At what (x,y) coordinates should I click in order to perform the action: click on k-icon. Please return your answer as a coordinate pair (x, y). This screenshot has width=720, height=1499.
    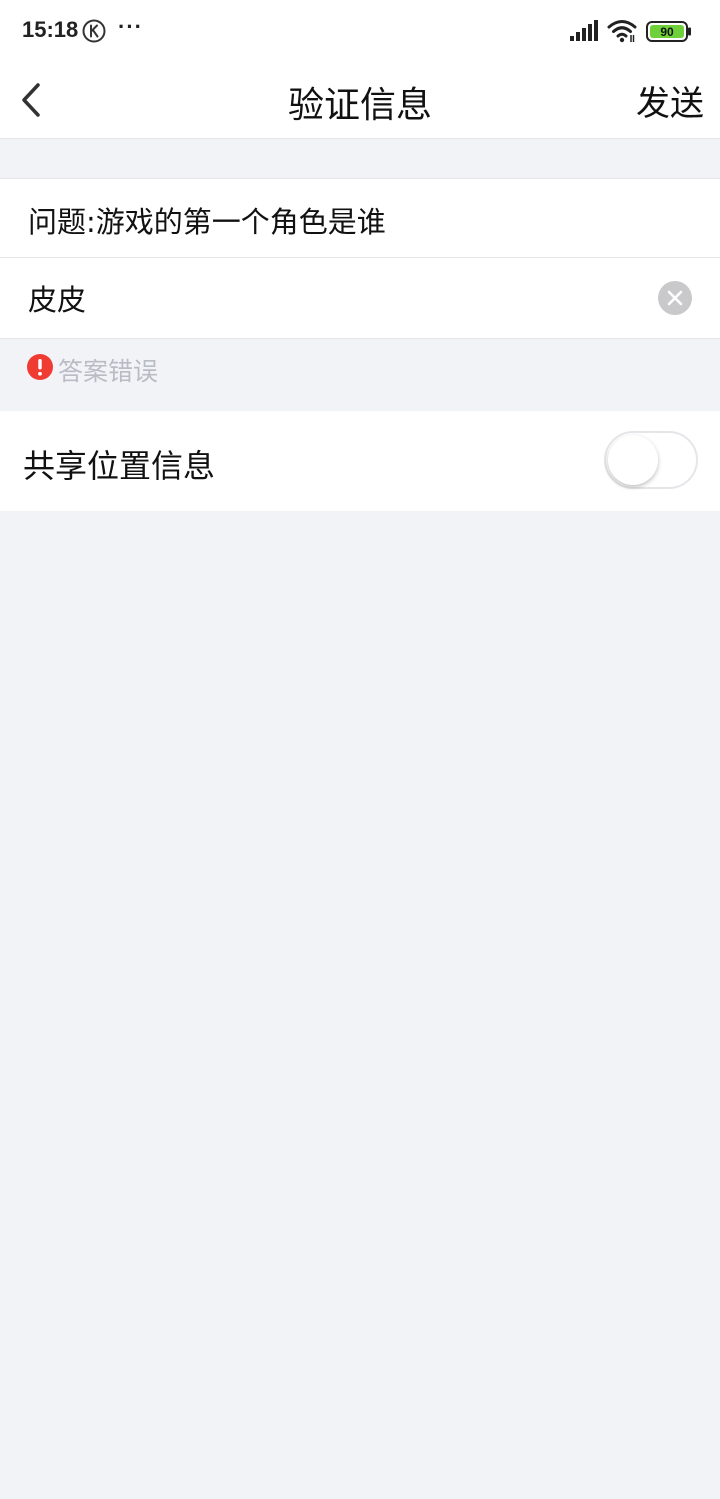
    Looking at the image, I should click on (94, 31).